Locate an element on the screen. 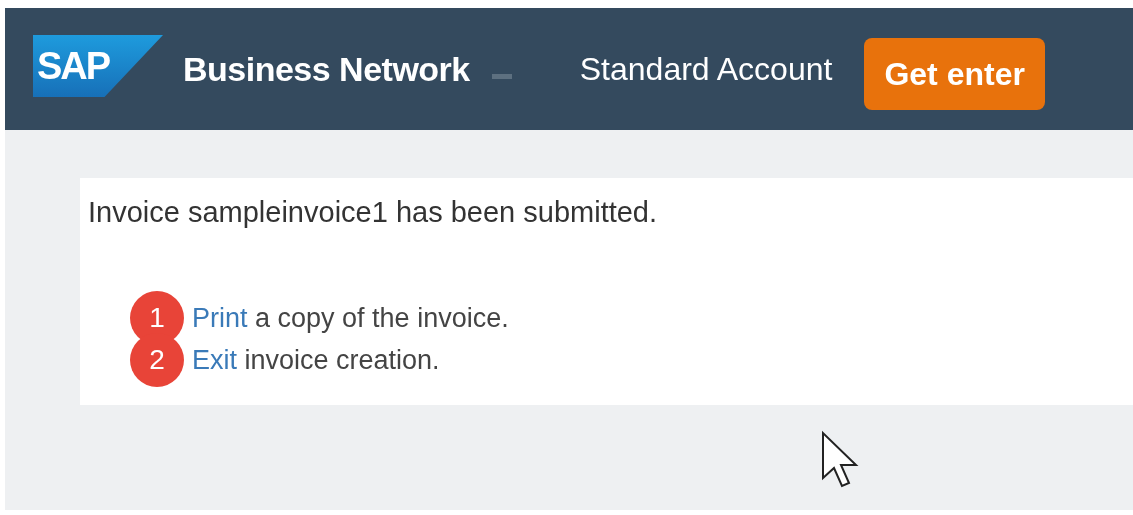 The width and height of the screenshot is (1133, 515). confirmation-message: Invoice sampleinvoice1 has been submitted. is located at coordinates (373, 212).